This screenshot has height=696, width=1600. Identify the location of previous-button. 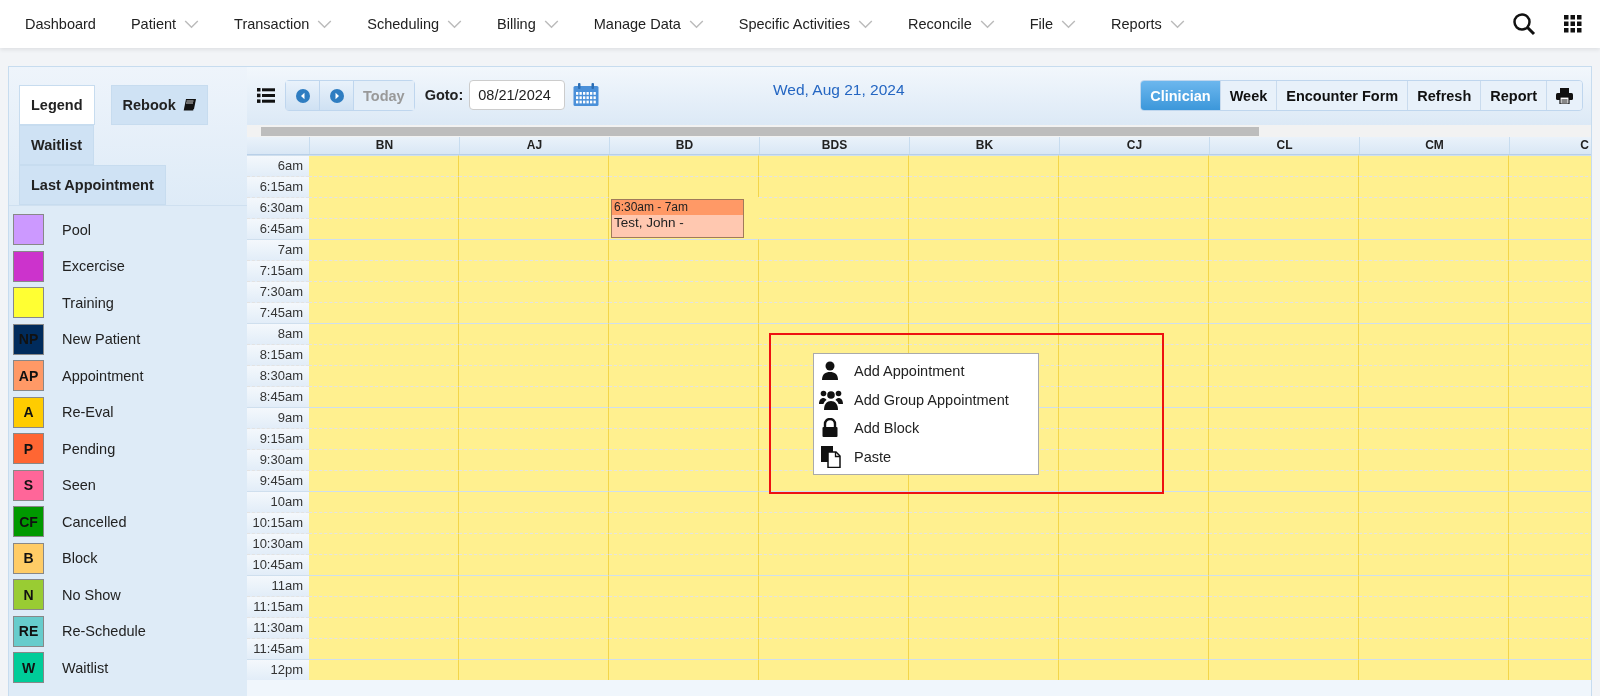
(303, 95).